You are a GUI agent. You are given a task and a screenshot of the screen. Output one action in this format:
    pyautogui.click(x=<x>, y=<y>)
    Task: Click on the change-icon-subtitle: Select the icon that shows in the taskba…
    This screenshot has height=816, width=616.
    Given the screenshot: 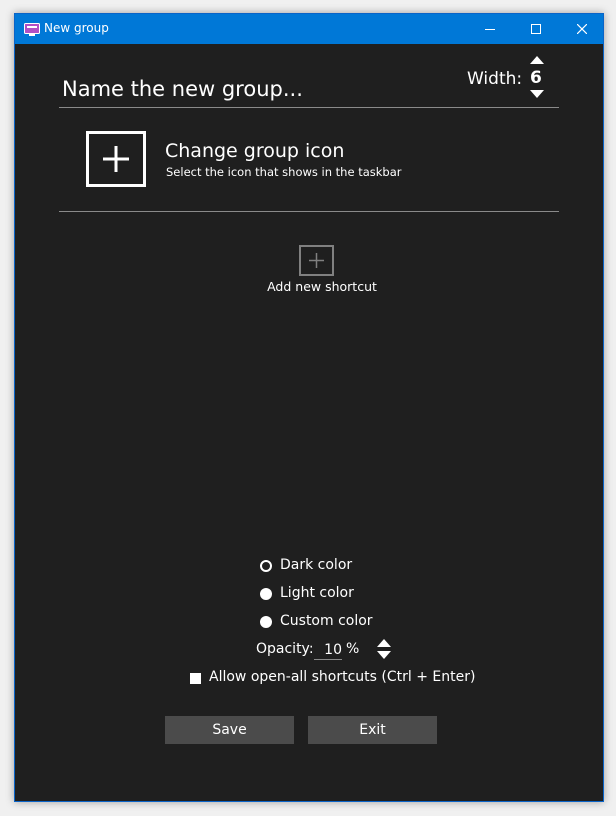 What is the action you would take?
    pyautogui.click(x=284, y=172)
    